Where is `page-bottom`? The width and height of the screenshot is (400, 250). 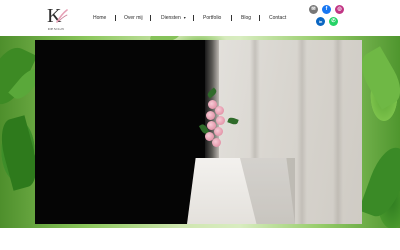 page-bottom is located at coordinates (200, 239).